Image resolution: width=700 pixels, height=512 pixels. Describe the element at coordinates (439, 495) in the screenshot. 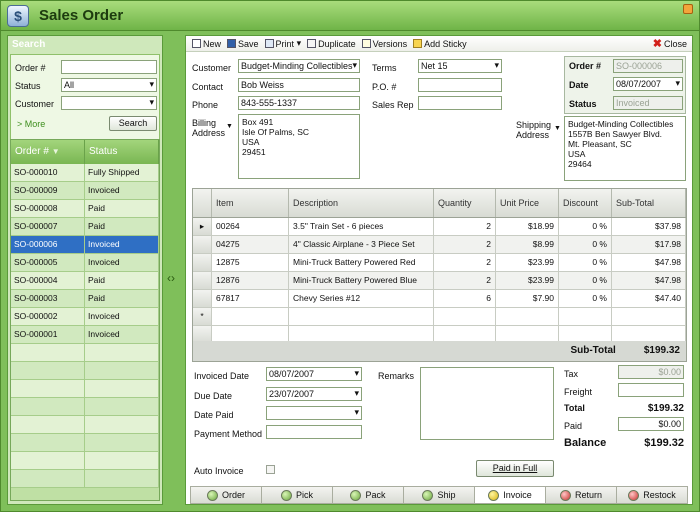

I see `tab-ship: Ship` at that location.